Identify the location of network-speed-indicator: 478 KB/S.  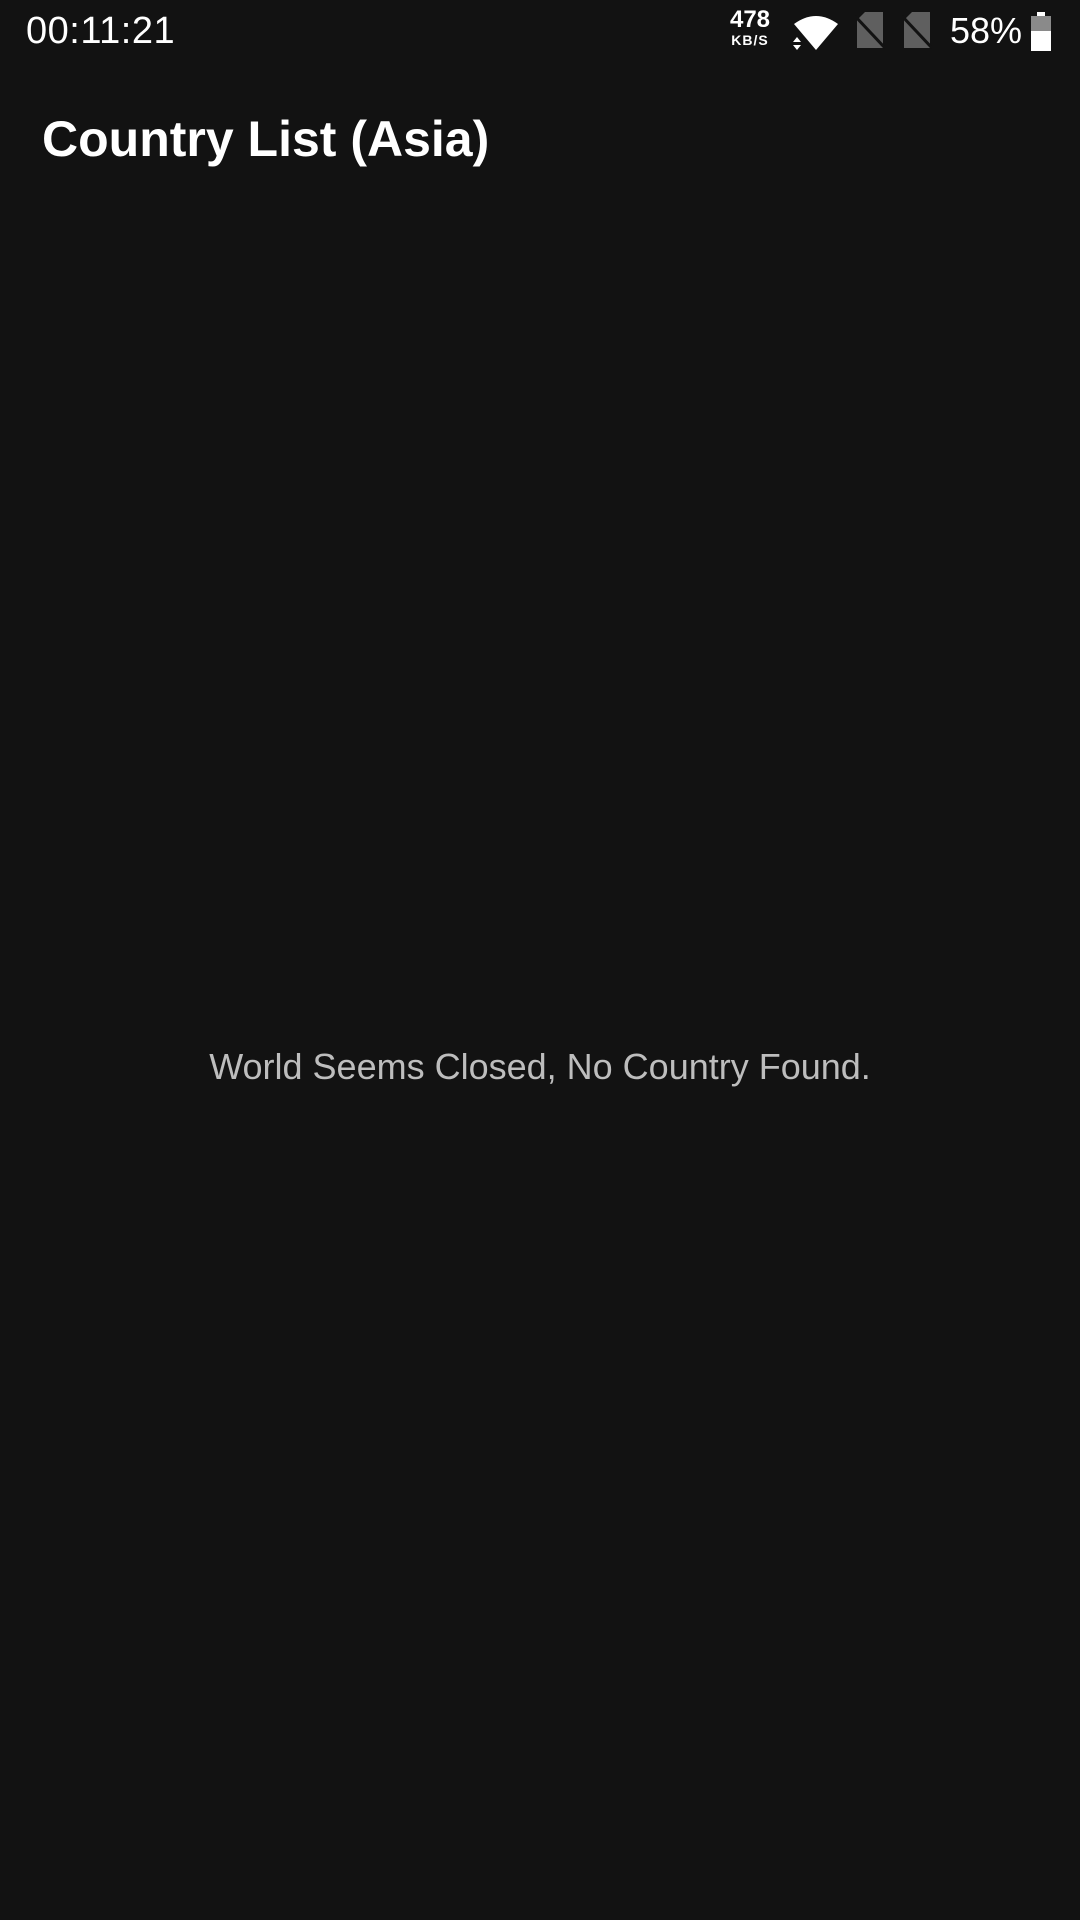
(750, 27).